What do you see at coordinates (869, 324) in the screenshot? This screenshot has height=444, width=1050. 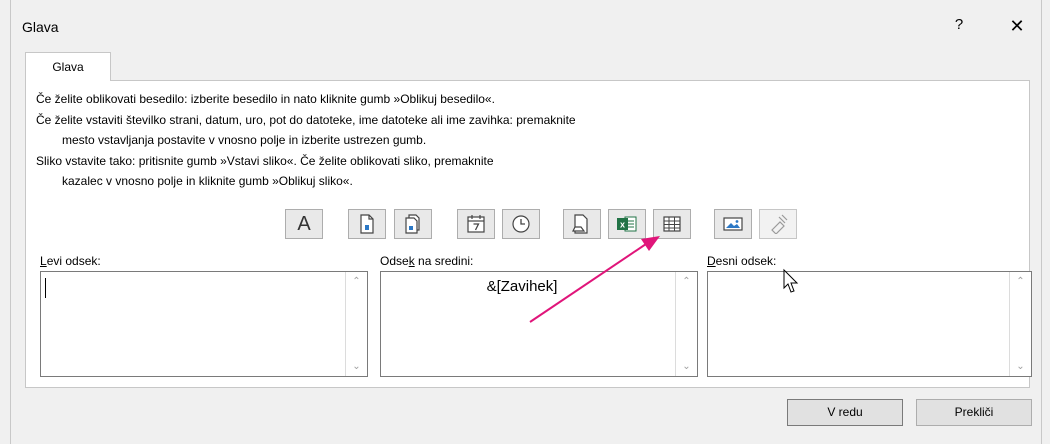 I see `right-section-input: ⌃ ⌄` at bounding box center [869, 324].